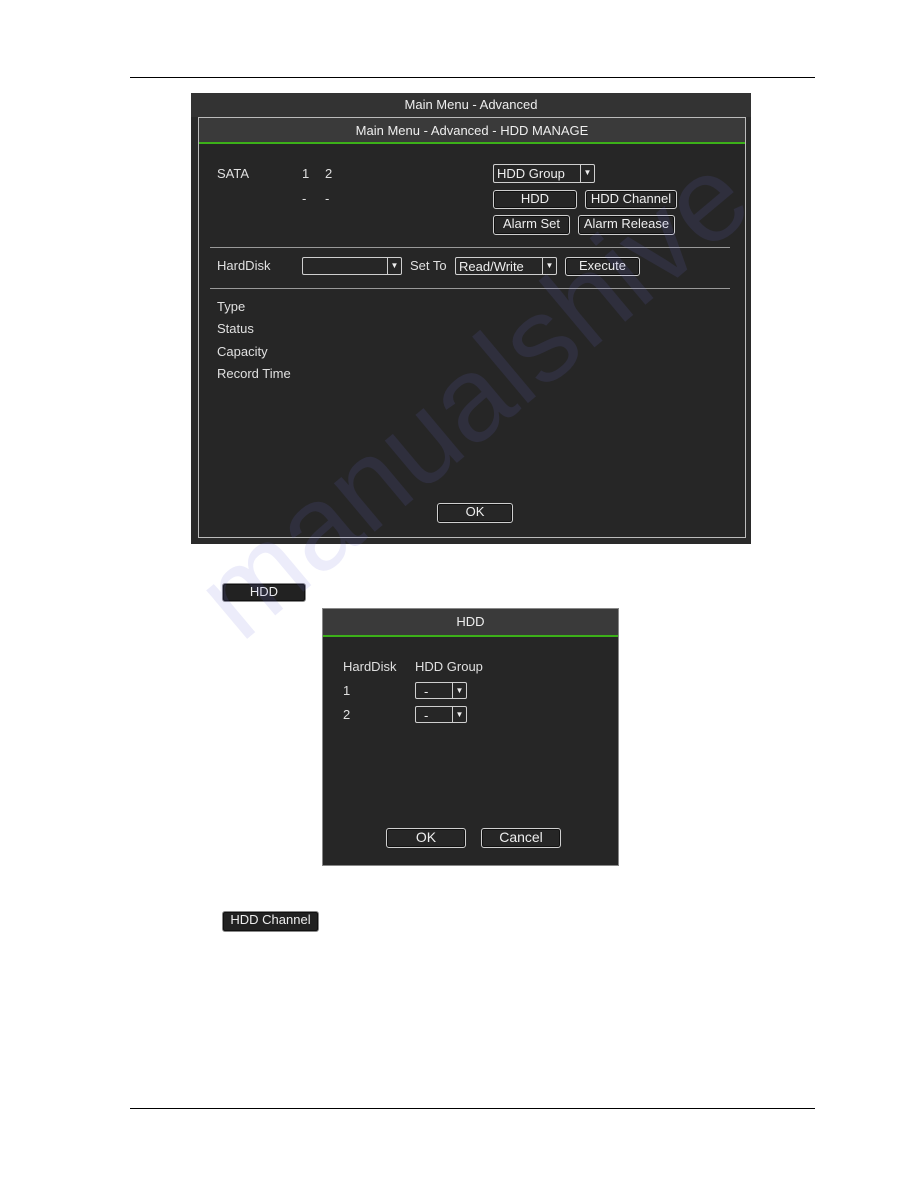 Image resolution: width=918 pixels, height=1188 pixels. I want to click on hdd-button: HDD, so click(535, 199).